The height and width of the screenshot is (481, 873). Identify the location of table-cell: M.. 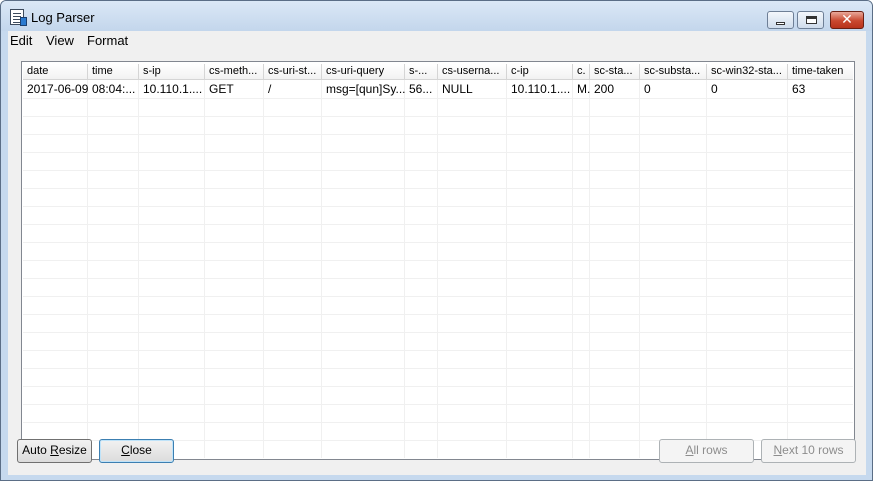
(583, 89).